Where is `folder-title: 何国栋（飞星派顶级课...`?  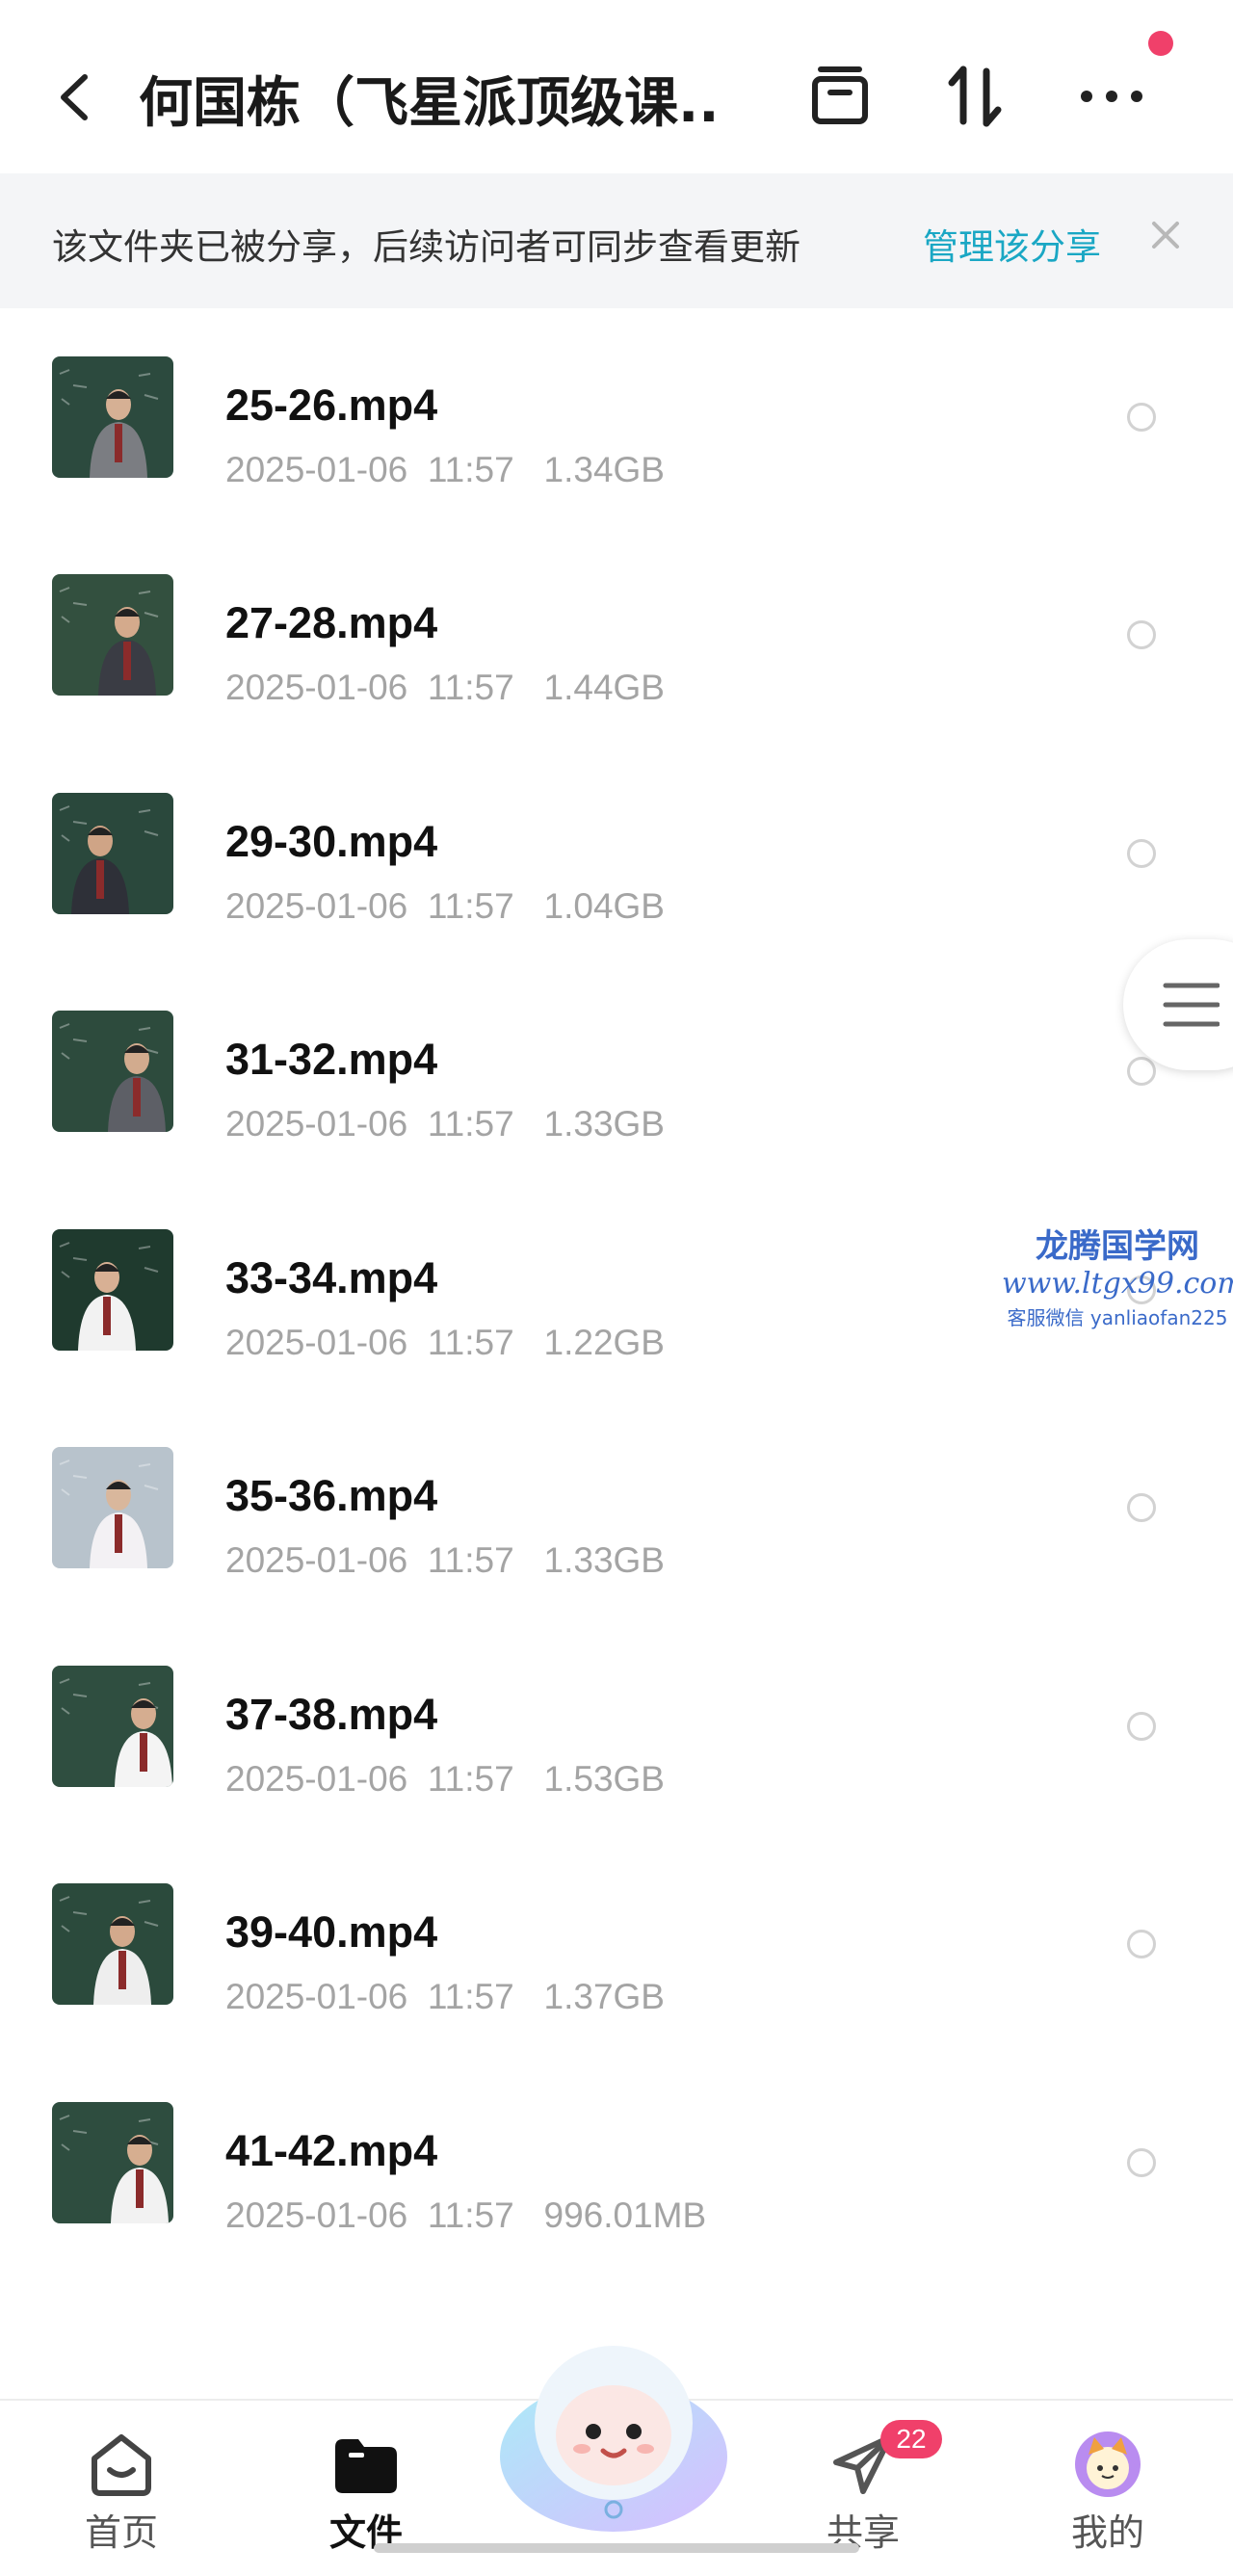
folder-title: 何国栋（飞星派顶级课... is located at coordinates (428, 103).